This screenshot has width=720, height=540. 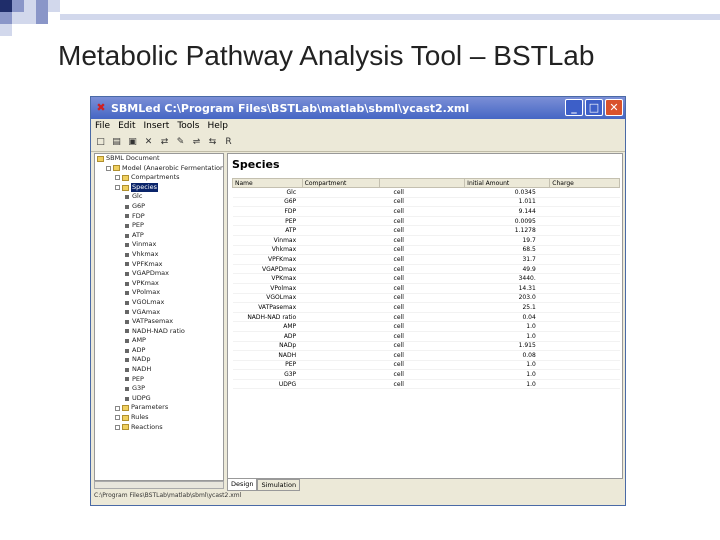 I want to click on tree-item: SBML Document, so click(x=159, y=159).